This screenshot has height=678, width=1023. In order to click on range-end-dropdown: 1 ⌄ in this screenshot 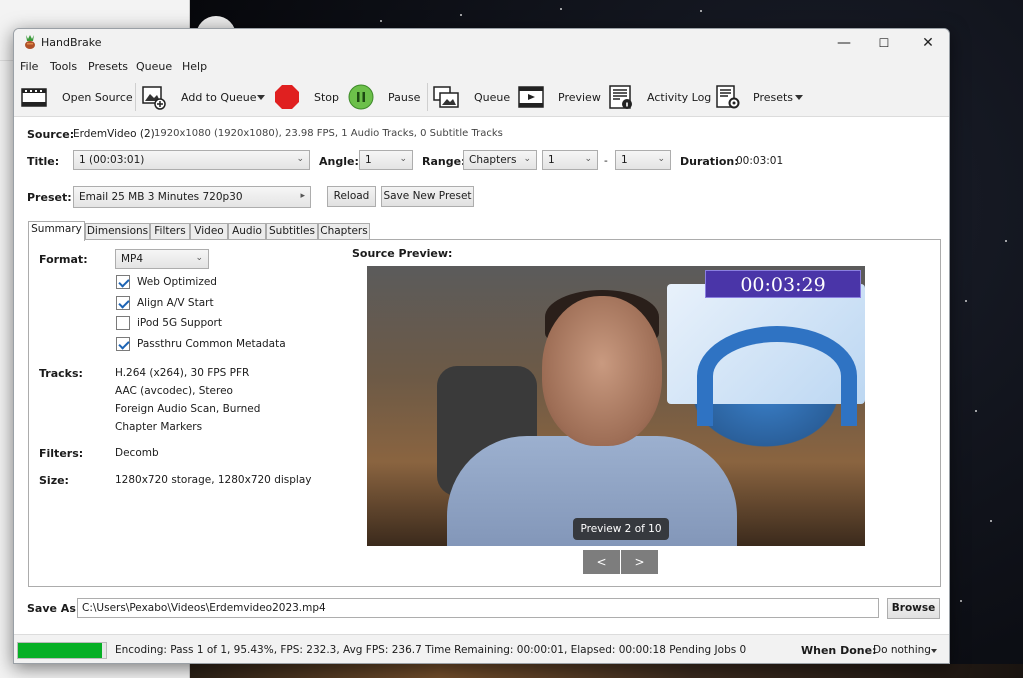, I will do `click(643, 160)`.